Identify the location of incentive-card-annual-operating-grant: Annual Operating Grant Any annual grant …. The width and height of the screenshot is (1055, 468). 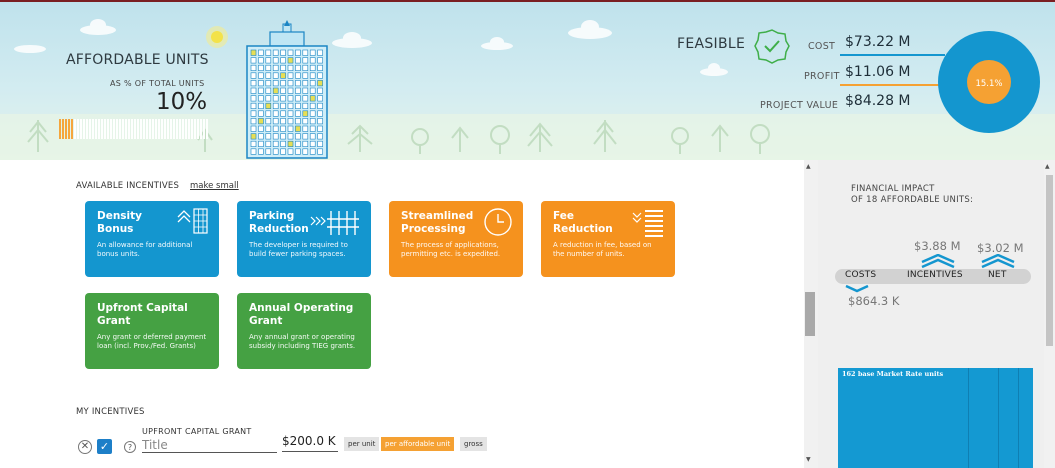
(304, 331).